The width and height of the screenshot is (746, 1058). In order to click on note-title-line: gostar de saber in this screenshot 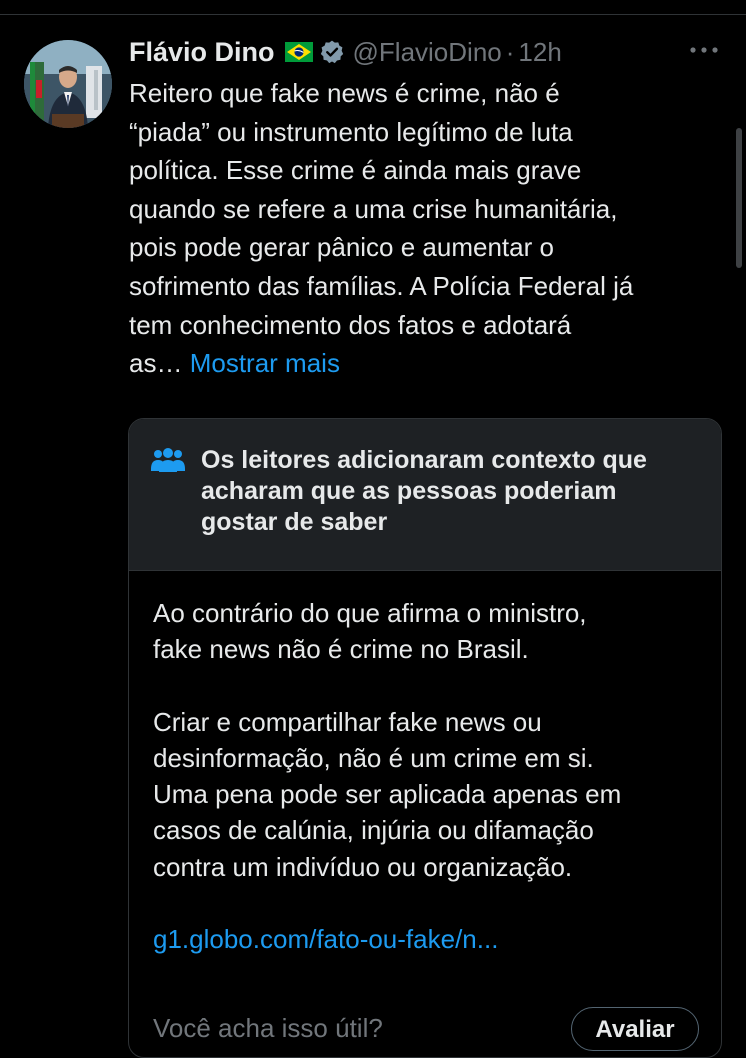, I will do `click(294, 522)`.